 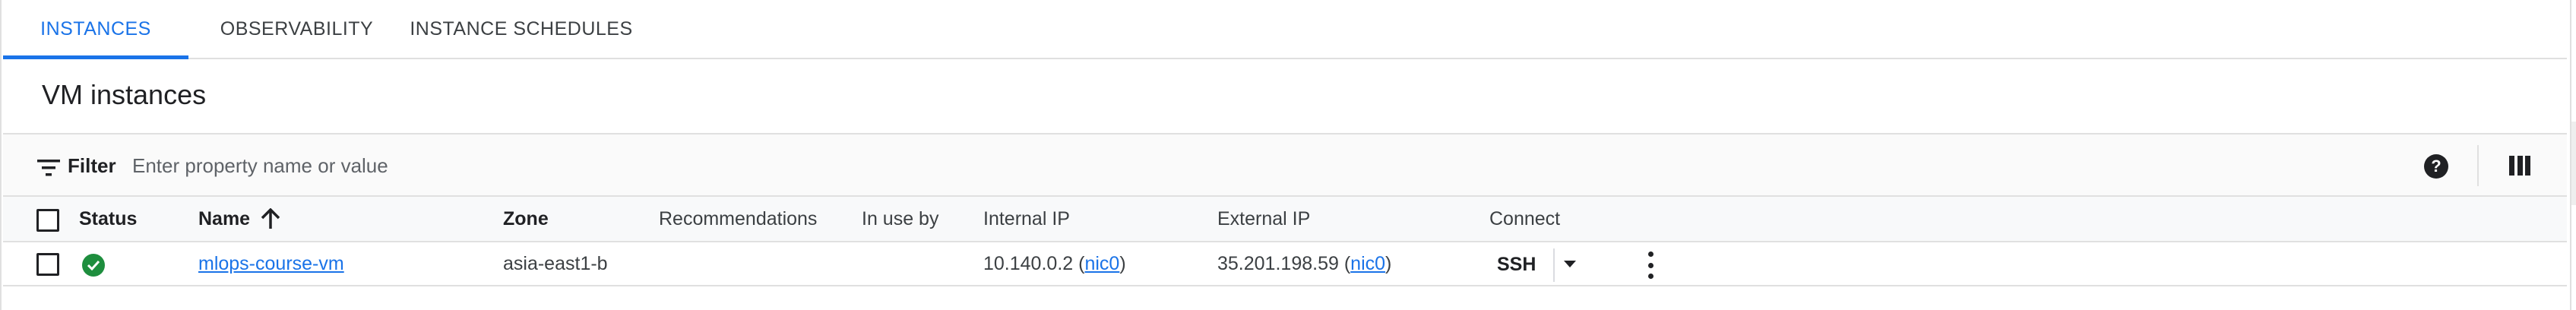 What do you see at coordinates (1101, 264) in the screenshot?
I see `internal-nic-link: nic0` at bounding box center [1101, 264].